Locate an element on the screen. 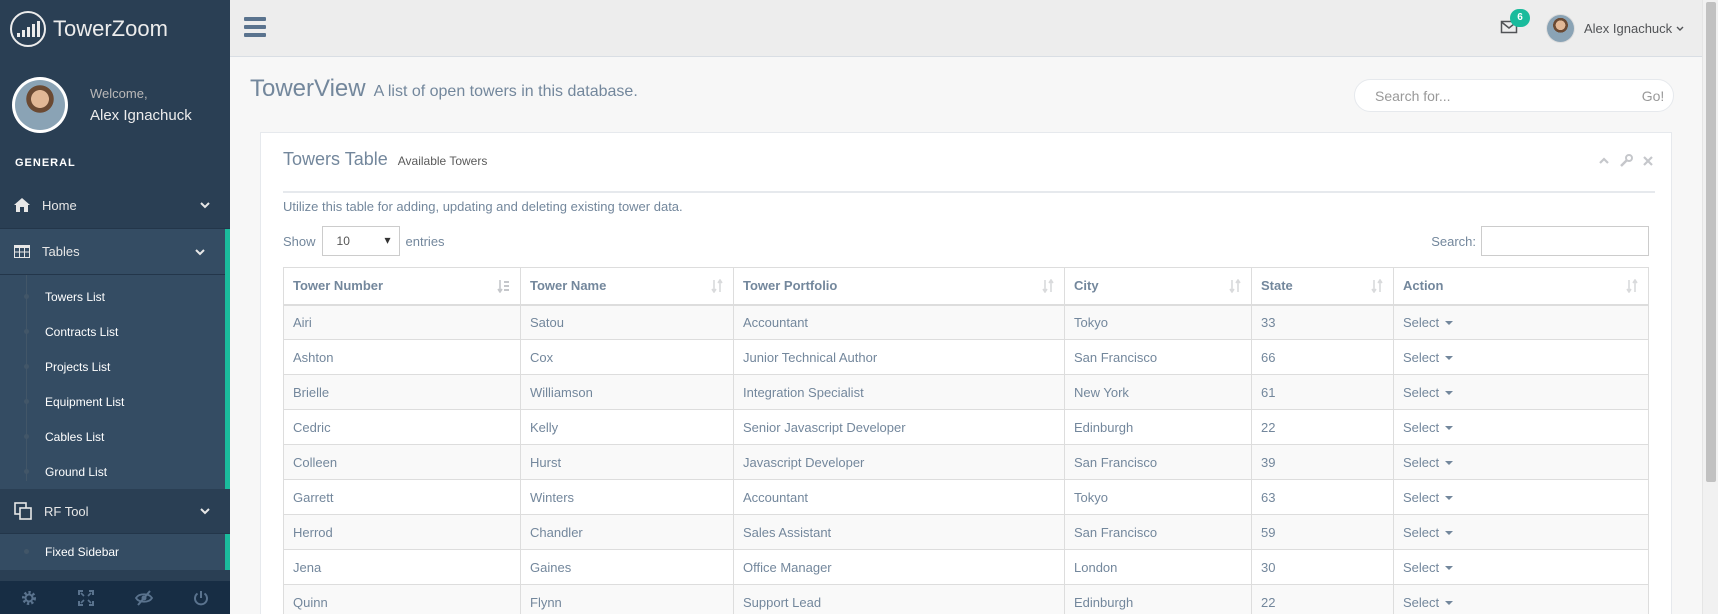 The height and width of the screenshot is (614, 1718). go-button: Go! is located at coordinates (1653, 96).